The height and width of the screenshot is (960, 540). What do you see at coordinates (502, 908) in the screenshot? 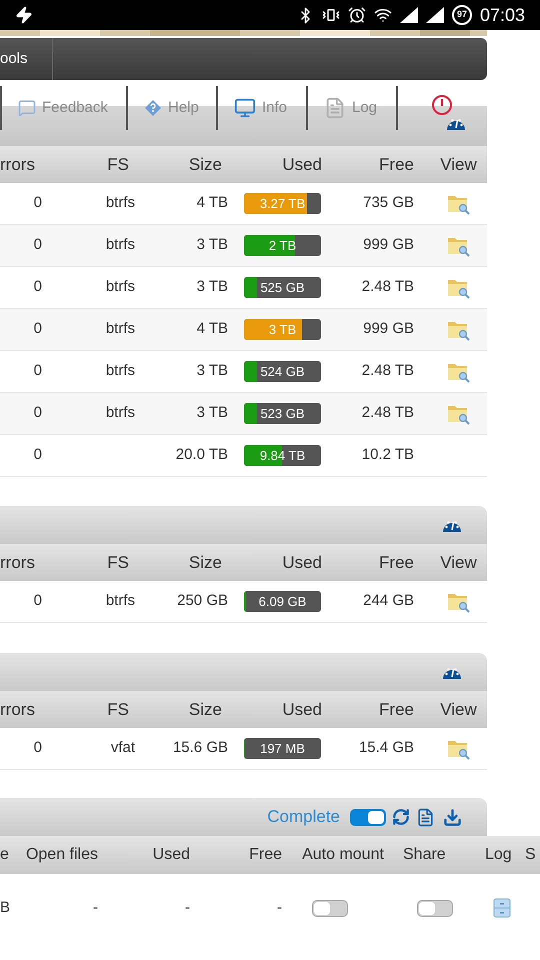
I see `cabinet-icon` at bounding box center [502, 908].